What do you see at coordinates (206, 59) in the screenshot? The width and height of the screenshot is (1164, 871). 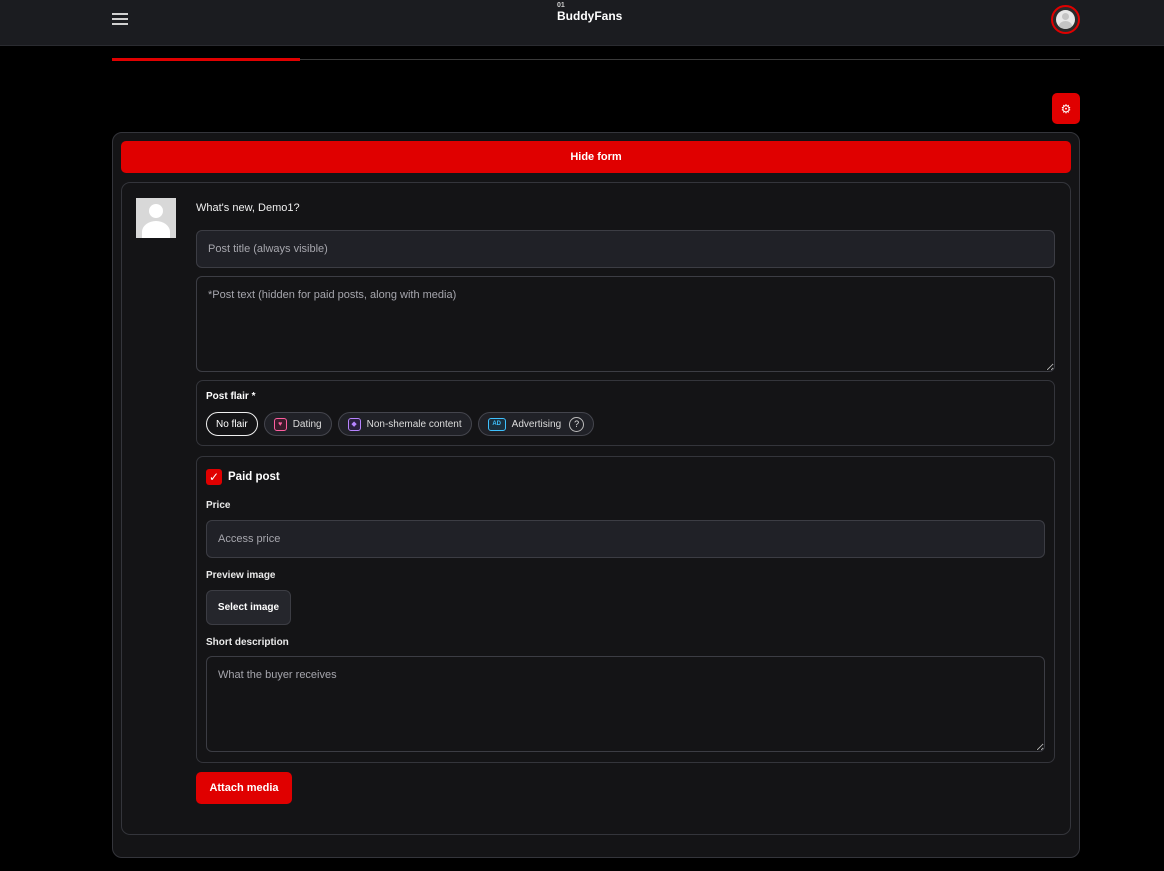 I see `progress-bar-fill` at bounding box center [206, 59].